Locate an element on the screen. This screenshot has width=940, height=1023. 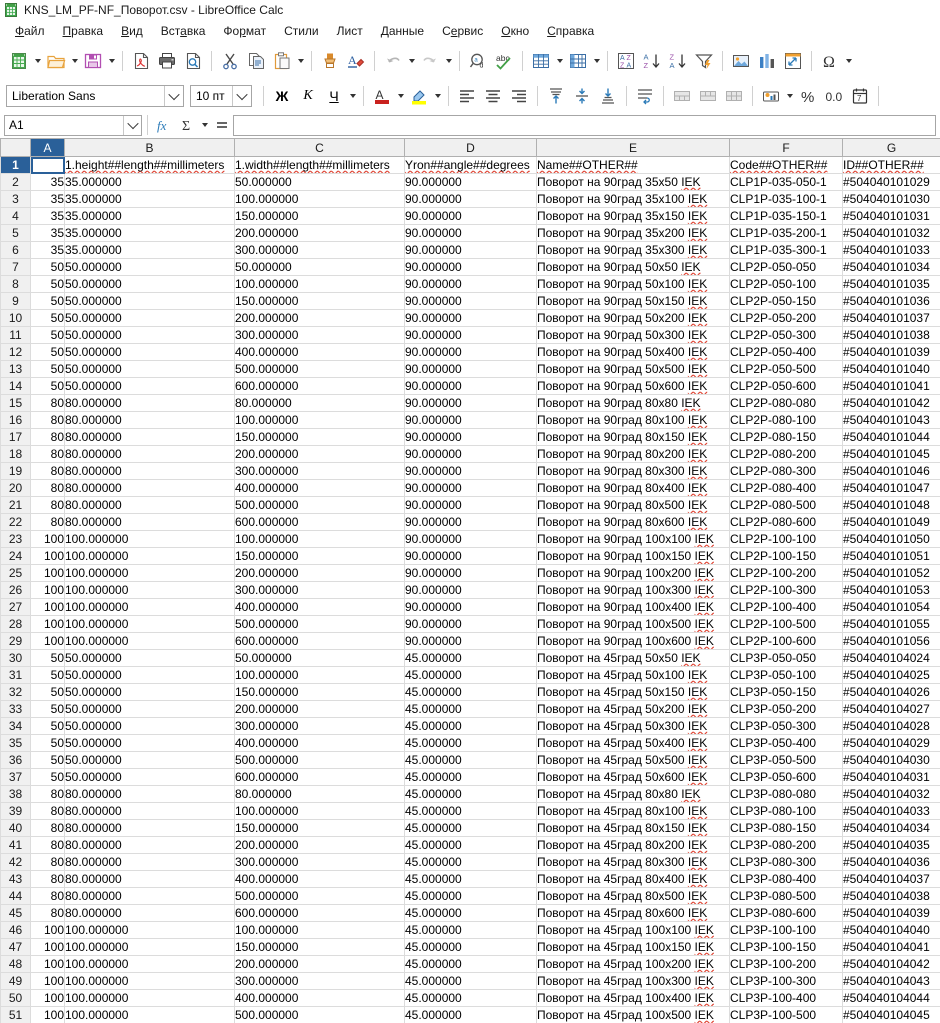
cell-B8: 50.000000 is located at coordinates (149, 284).